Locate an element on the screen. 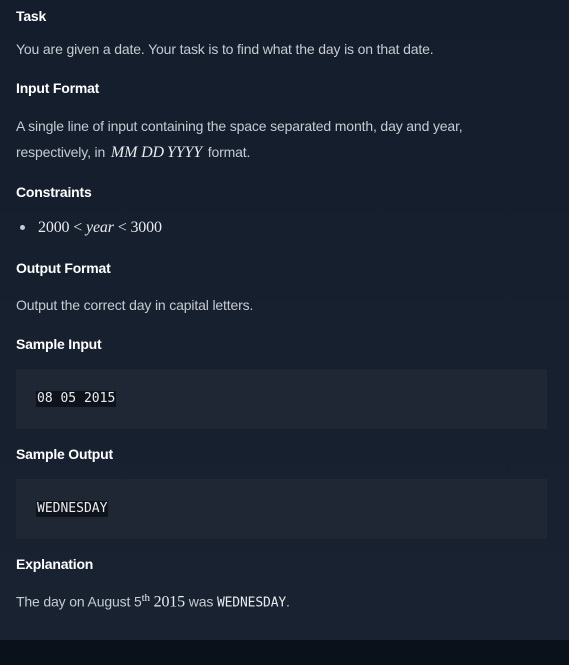 The width and height of the screenshot is (569, 665). output-format-heading: Output Format is located at coordinates (63, 268).